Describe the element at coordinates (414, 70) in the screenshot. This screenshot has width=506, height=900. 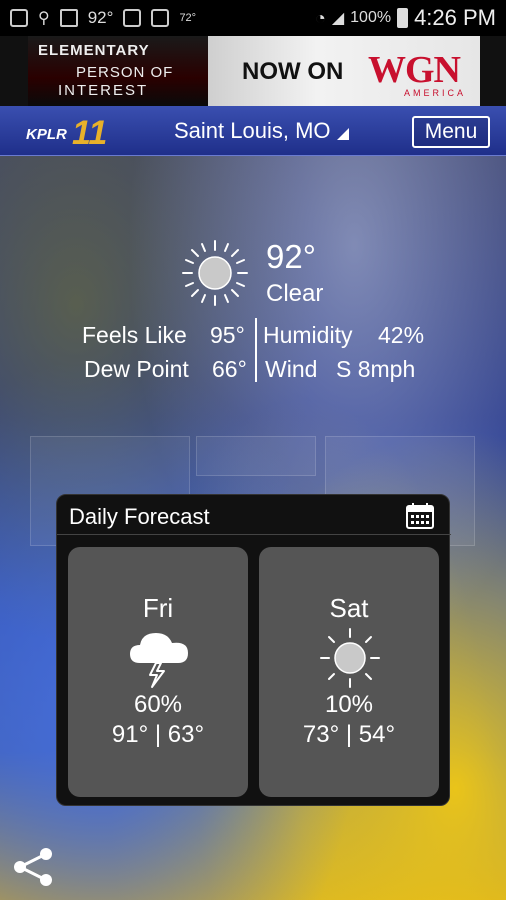
I see `ad-network: WGN` at that location.